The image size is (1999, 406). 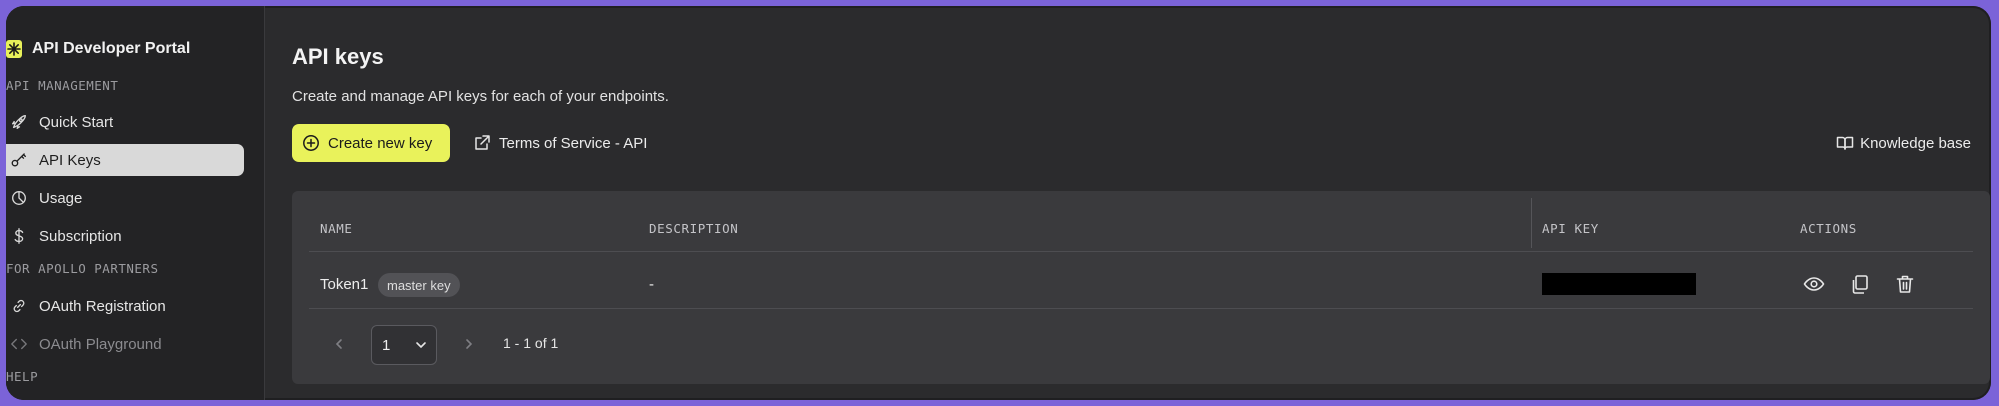 What do you see at coordinates (573, 143) in the screenshot?
I see `terms-of-service-label: Terms of Service - API` at bounding box center [573, 143].